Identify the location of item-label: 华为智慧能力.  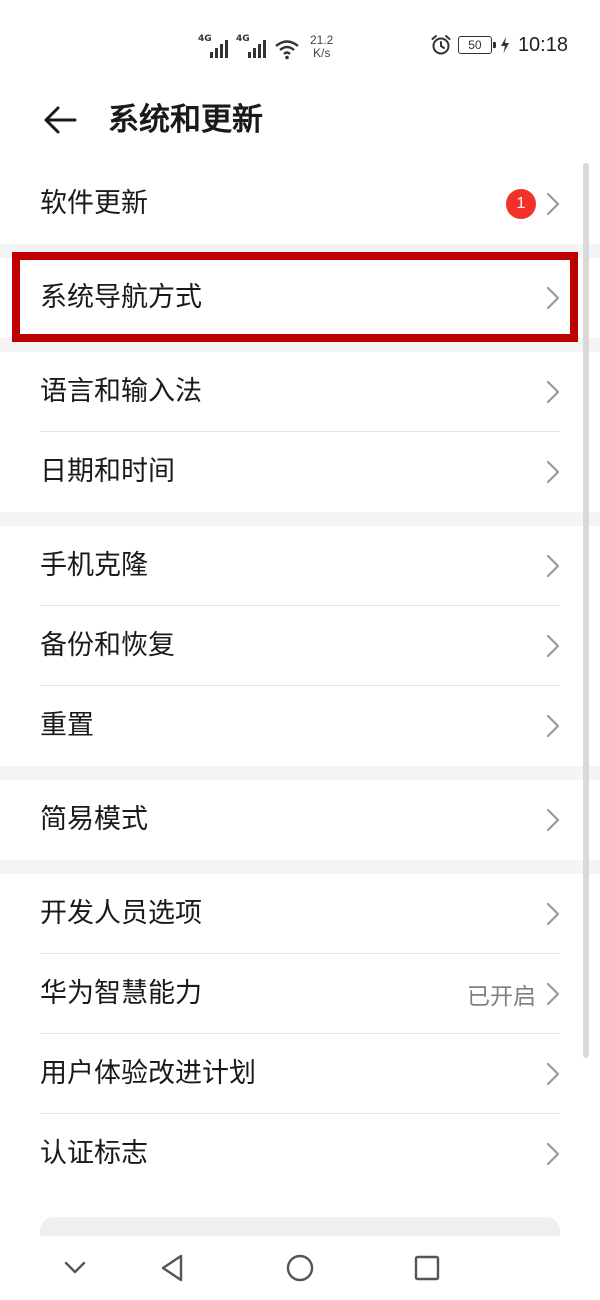
(121, 993).